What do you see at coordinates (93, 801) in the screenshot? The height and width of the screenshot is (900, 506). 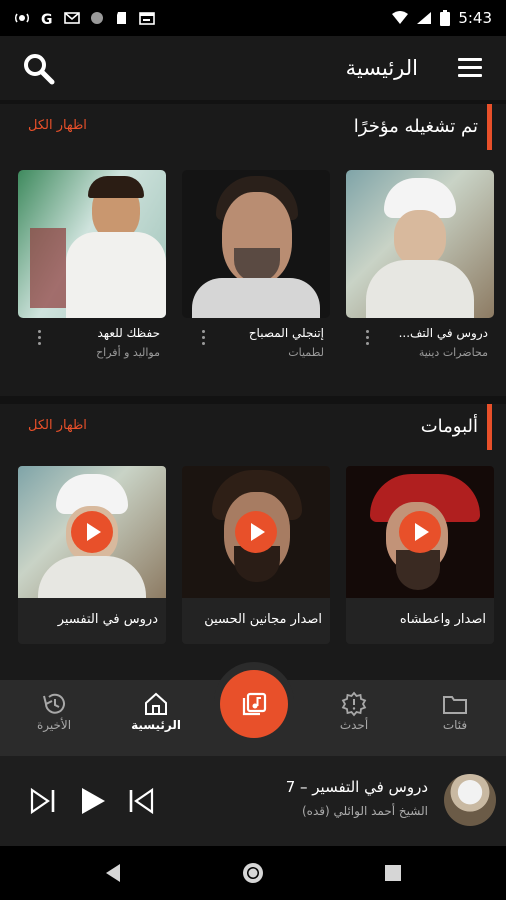 I see `play-pause-icon` at bounding box center [93, 801].